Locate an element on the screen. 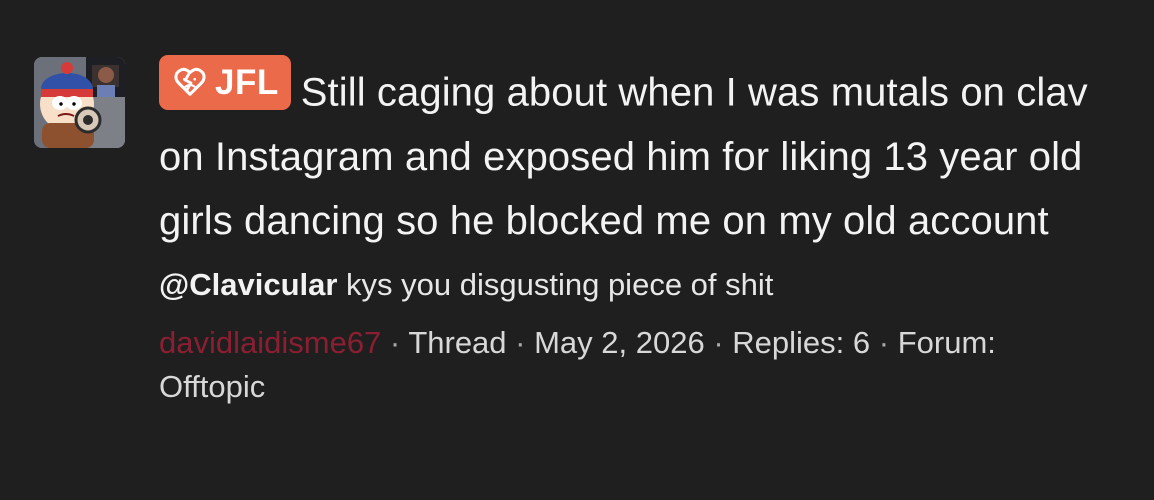 The width and height of the screenshot is (1154, 500). snippet-text: kys you disgusting piece of shit is located at coordinates (555, 284).